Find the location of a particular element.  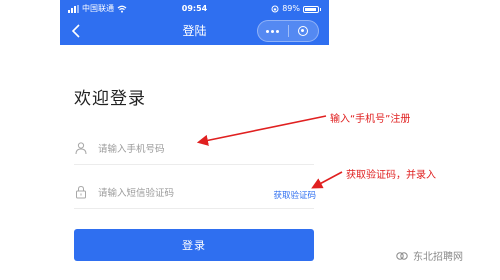

close-mini-program-button is located at coordinates (304, 31).